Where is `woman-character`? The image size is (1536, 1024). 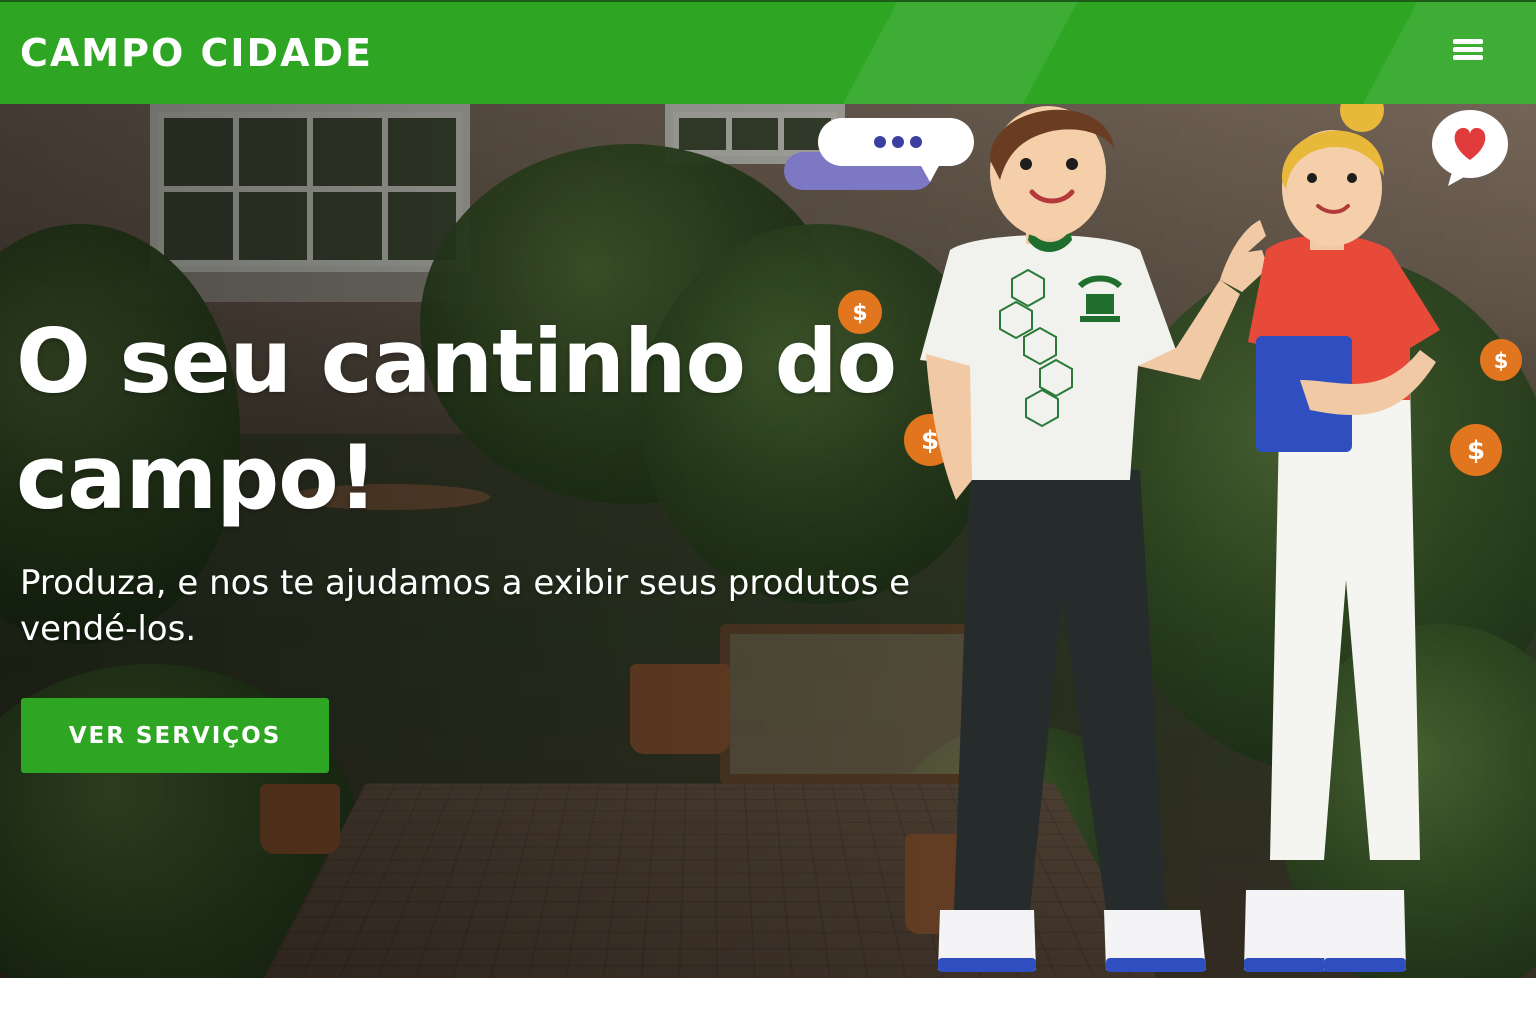
woman-character is located at coordinates (1342, 527).